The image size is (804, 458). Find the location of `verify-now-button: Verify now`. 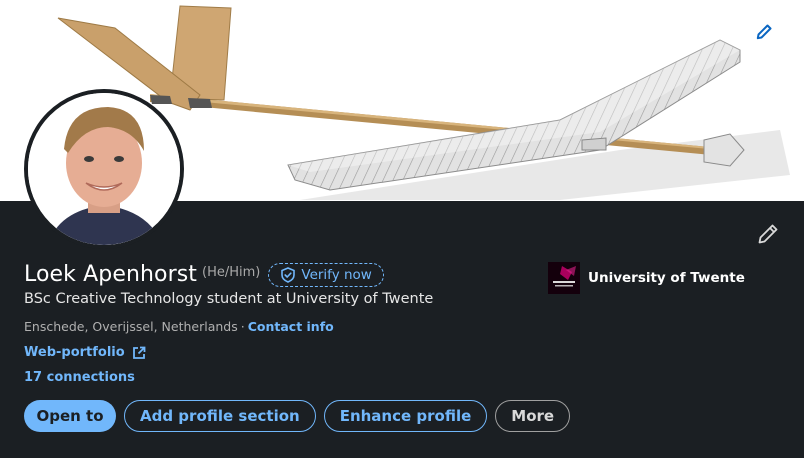

verify-now-button: Verify now is located at coordinates (326, 274).